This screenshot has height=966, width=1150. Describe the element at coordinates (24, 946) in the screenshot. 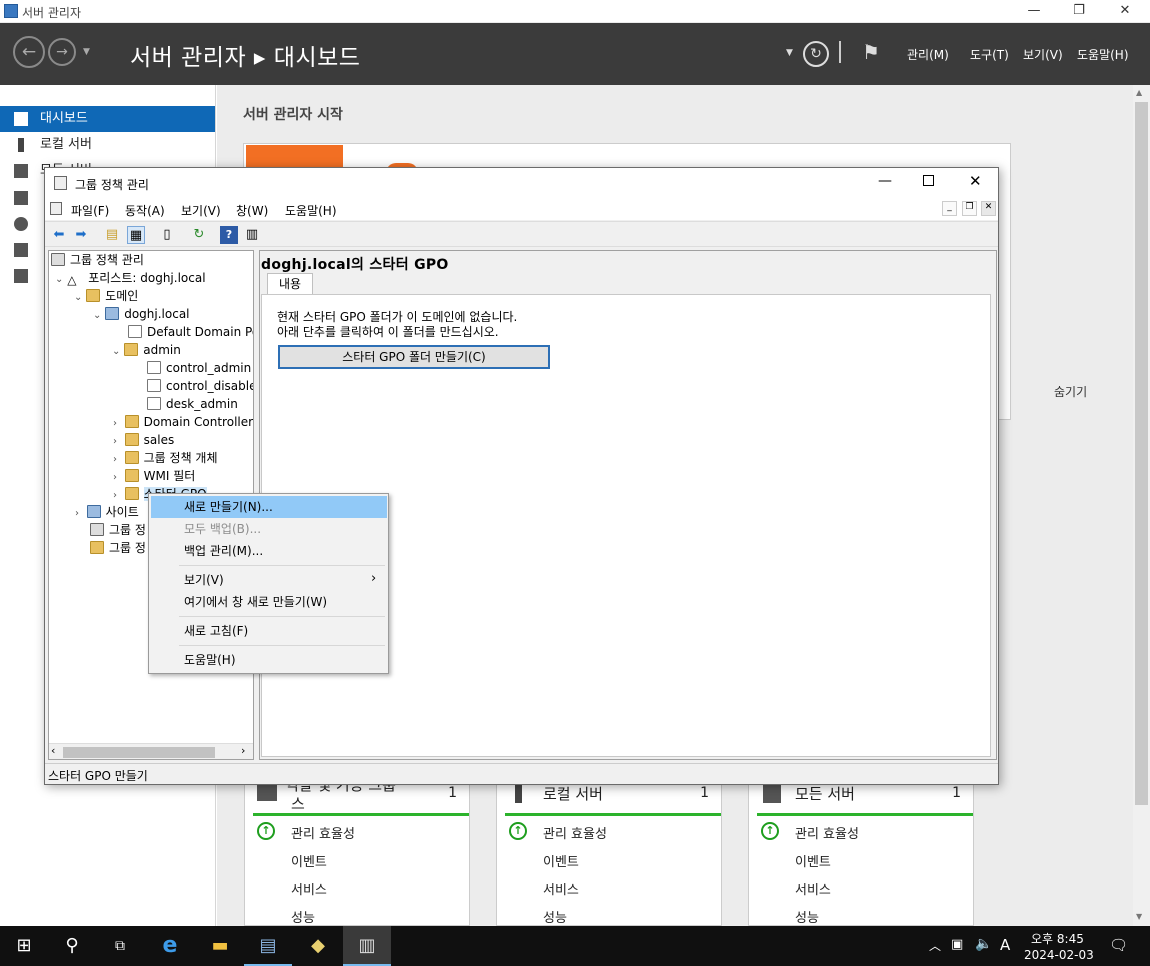

I see `windows-start-icon: ⊞` at that location.